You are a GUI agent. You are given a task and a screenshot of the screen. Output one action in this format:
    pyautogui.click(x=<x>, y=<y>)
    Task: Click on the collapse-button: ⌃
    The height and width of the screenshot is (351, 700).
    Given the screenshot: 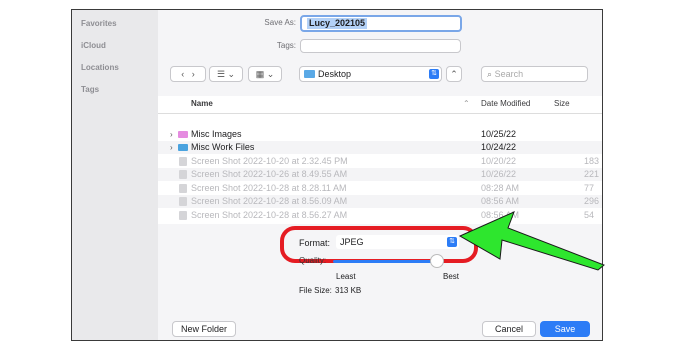 What is the action you would take?
    pyautogui.click(x=454, y=74)
    